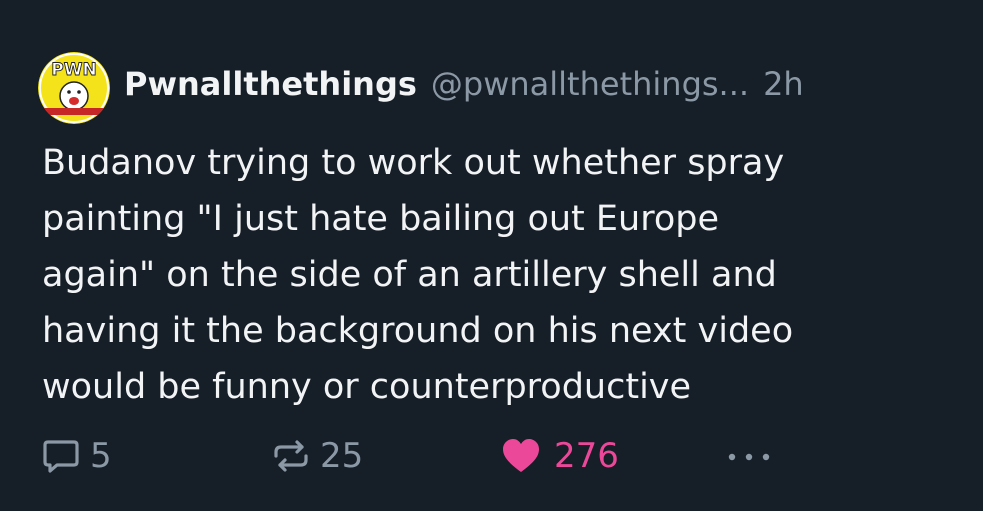 The image size is (983, 511). Describe the element at coordinates (270, 84) in the screenshot. I see `author-display-name: Pwnallthethings` at that location.